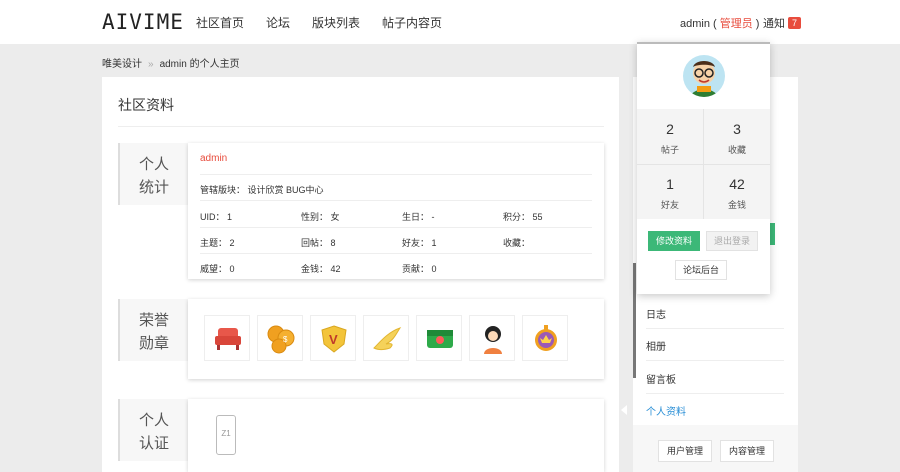 This screenshot has height=472, width=900. I want to click on popup-friends-count: 1, so click(670, 184).